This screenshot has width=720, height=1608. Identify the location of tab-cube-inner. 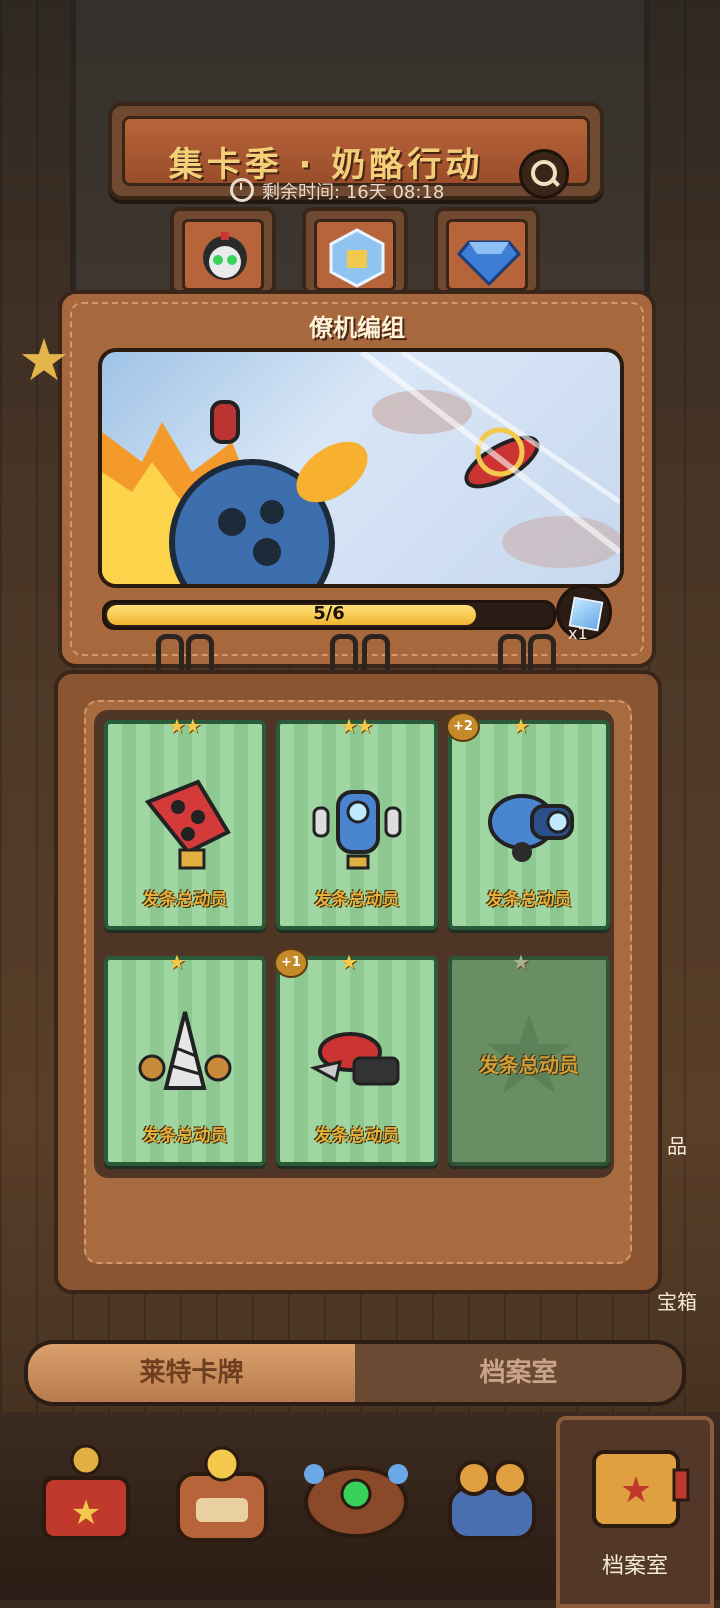
(355, 255).